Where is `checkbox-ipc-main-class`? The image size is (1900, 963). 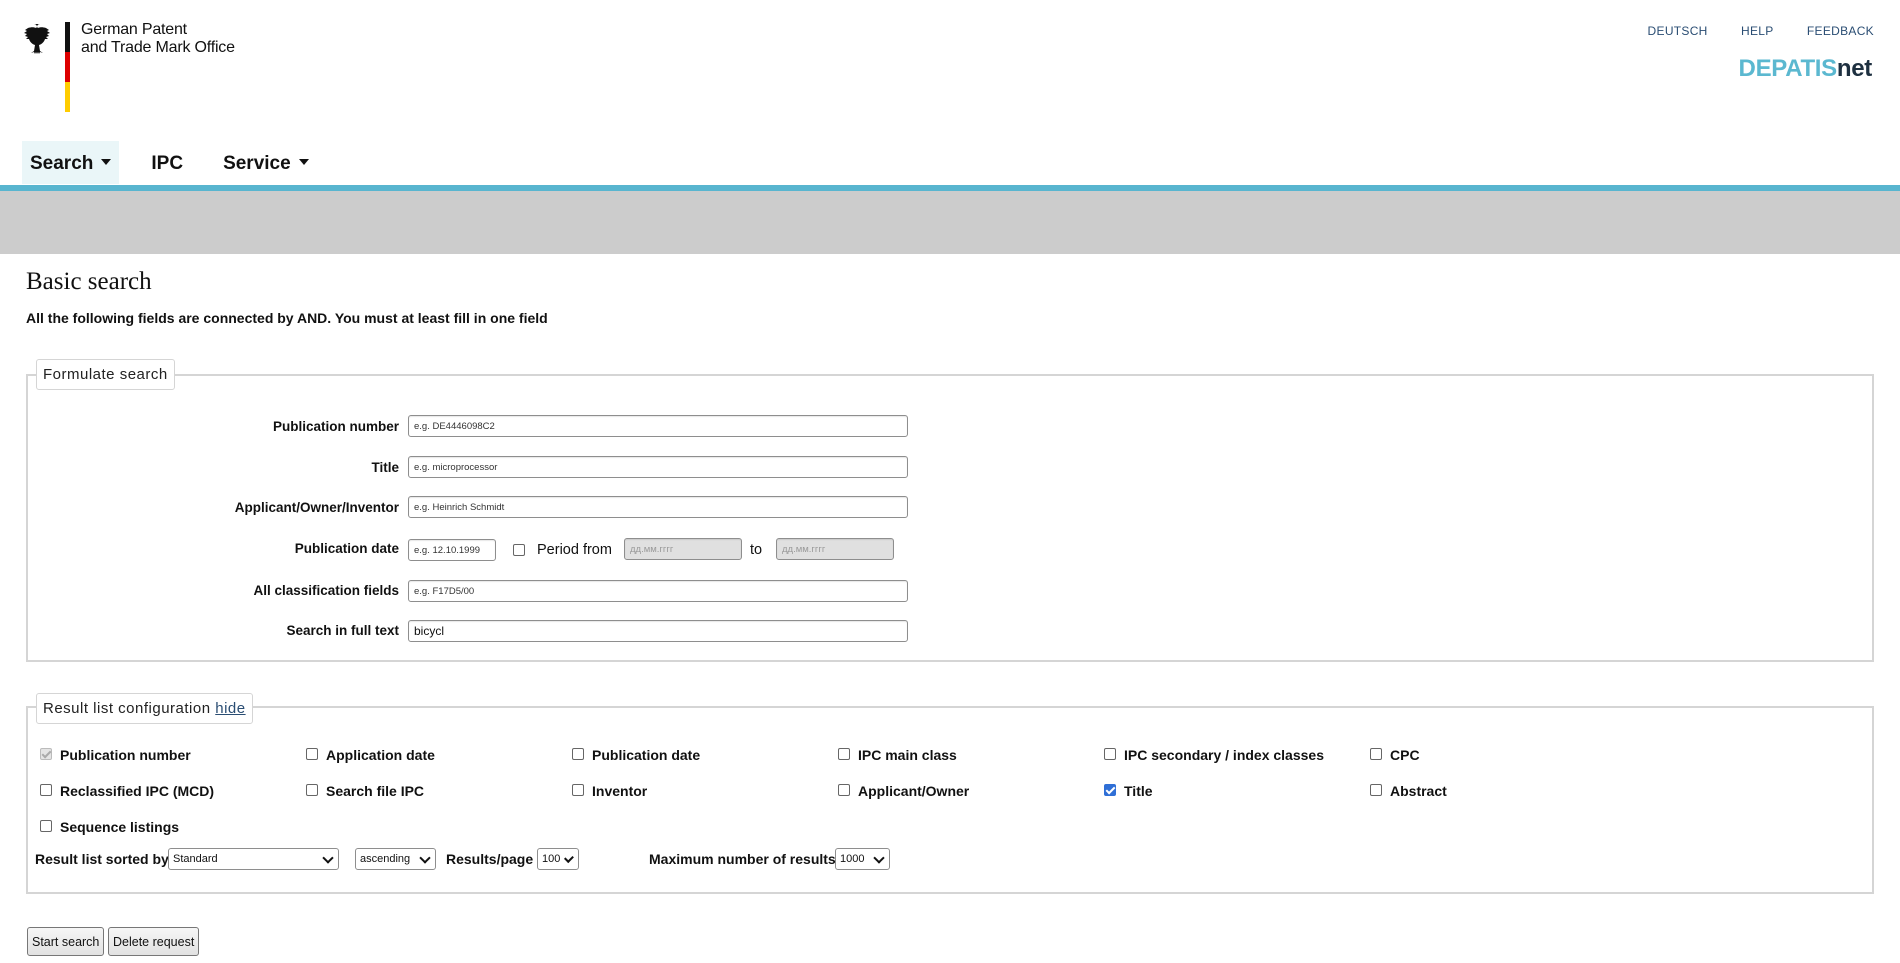 checkbox-ipc-main-class is located at coordinates (844, 754).